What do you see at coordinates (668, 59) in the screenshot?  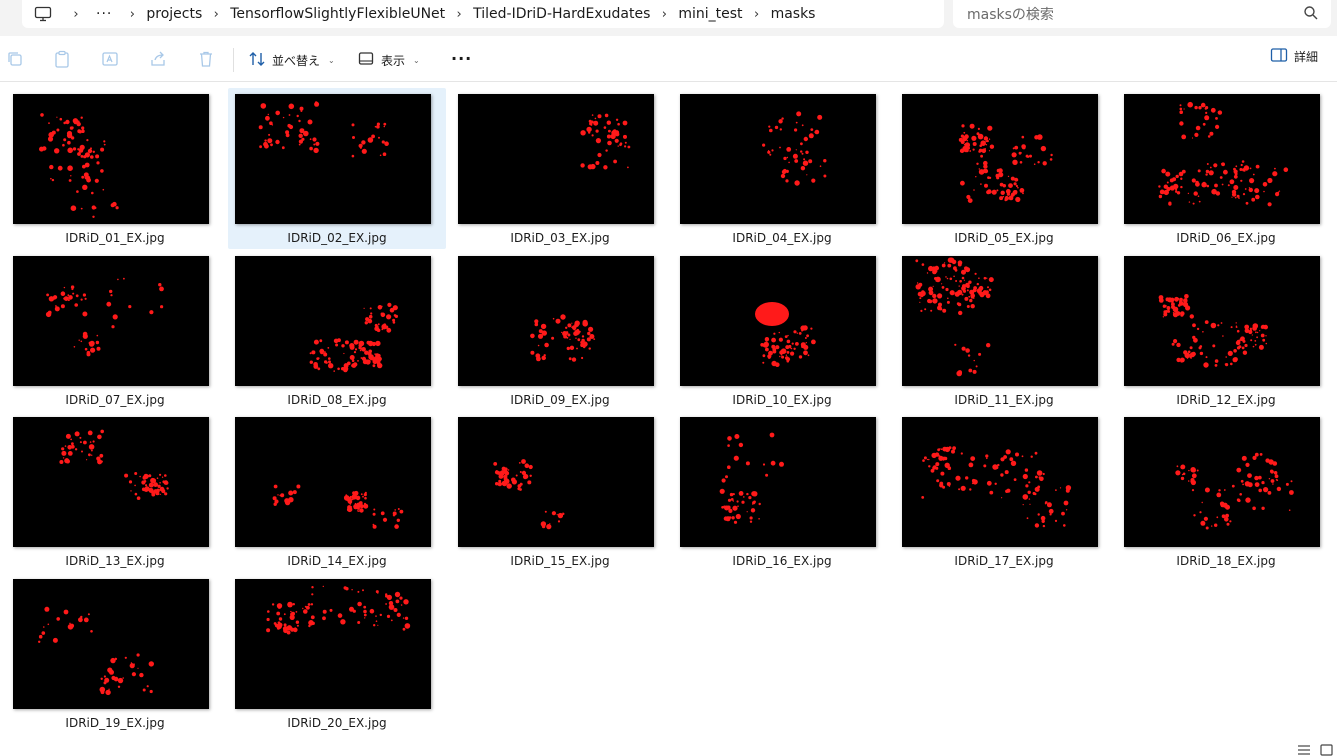 I see `command-bar: 並べ替え ⌄ 表示 ⌄ ··· 詳細` at bounding box center [668, 59].